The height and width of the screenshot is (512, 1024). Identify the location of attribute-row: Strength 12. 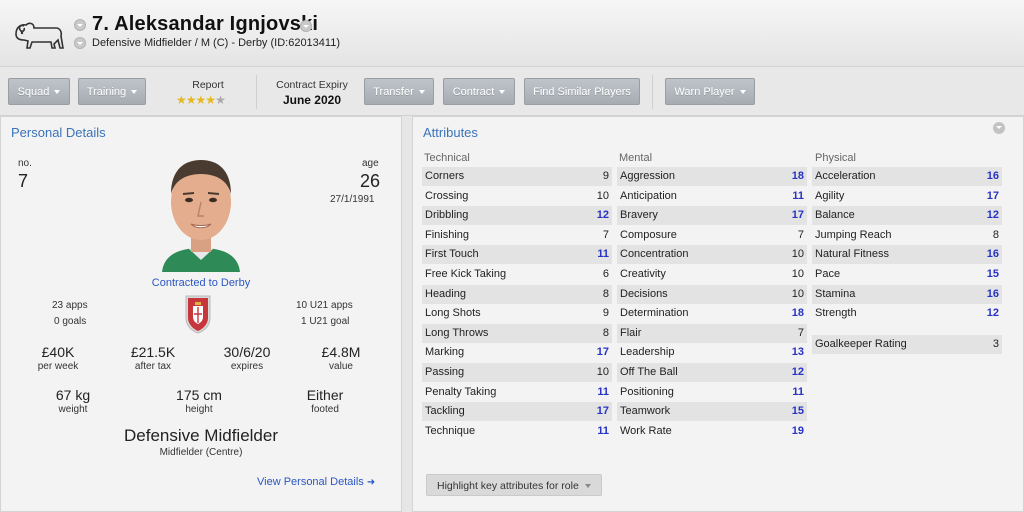
(907, 313).